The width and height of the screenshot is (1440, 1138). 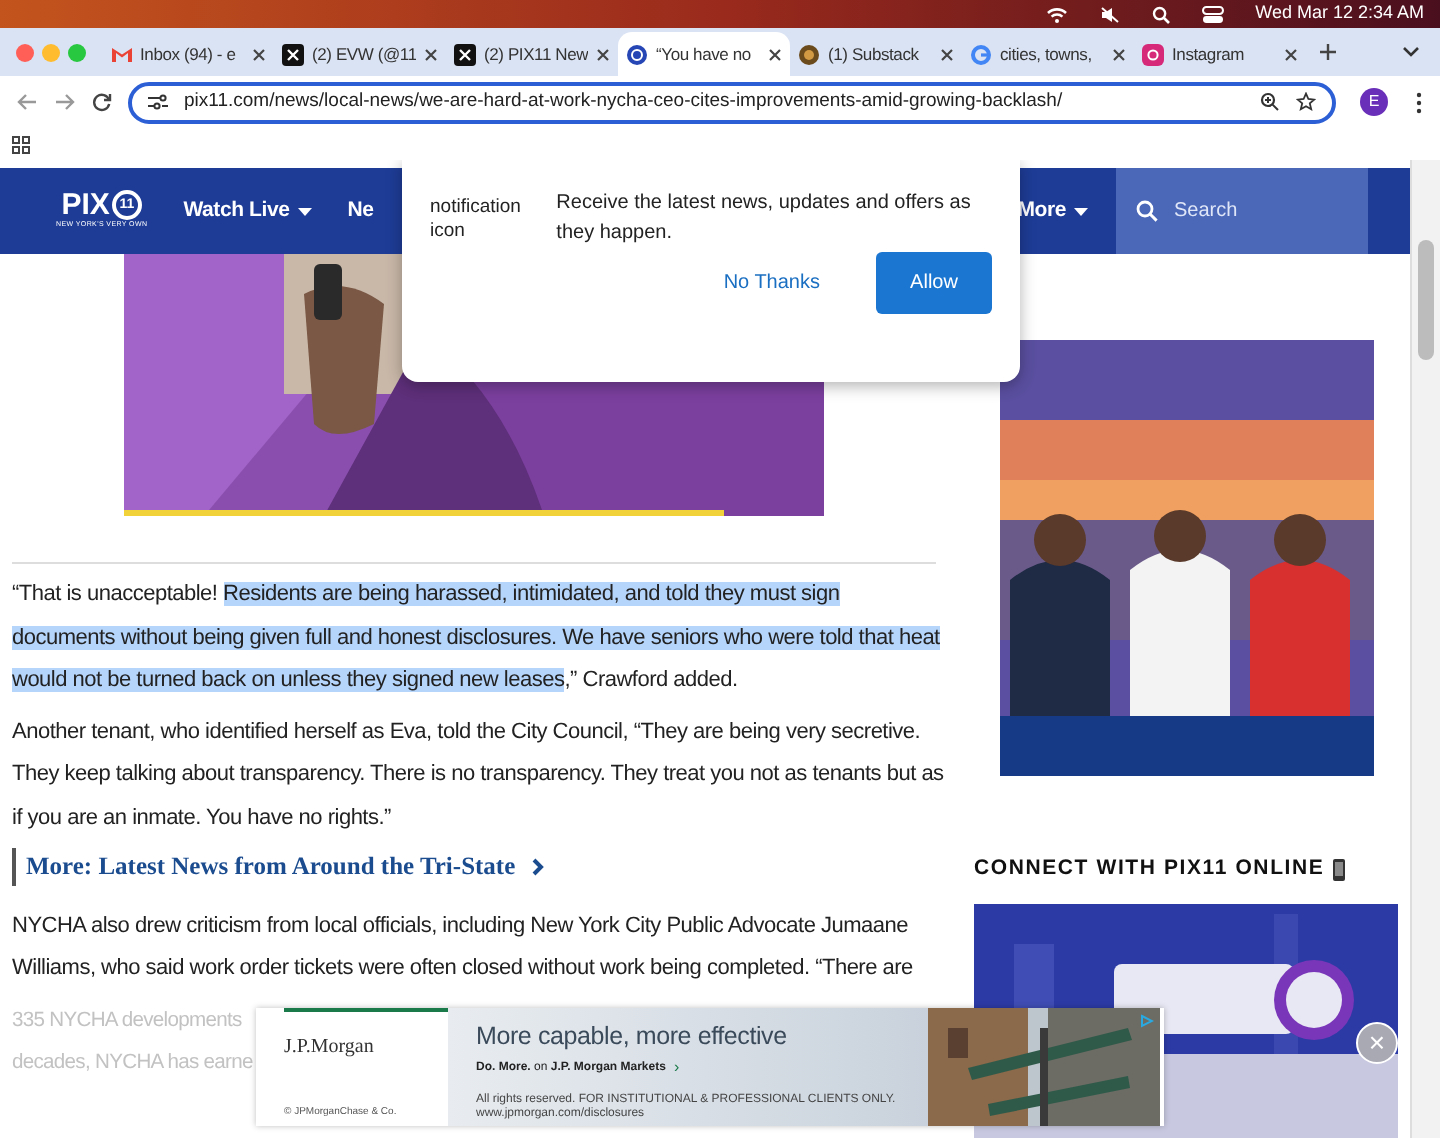 I want to click on browser-tab: cities, towns,, so click(x=1048, y=54).